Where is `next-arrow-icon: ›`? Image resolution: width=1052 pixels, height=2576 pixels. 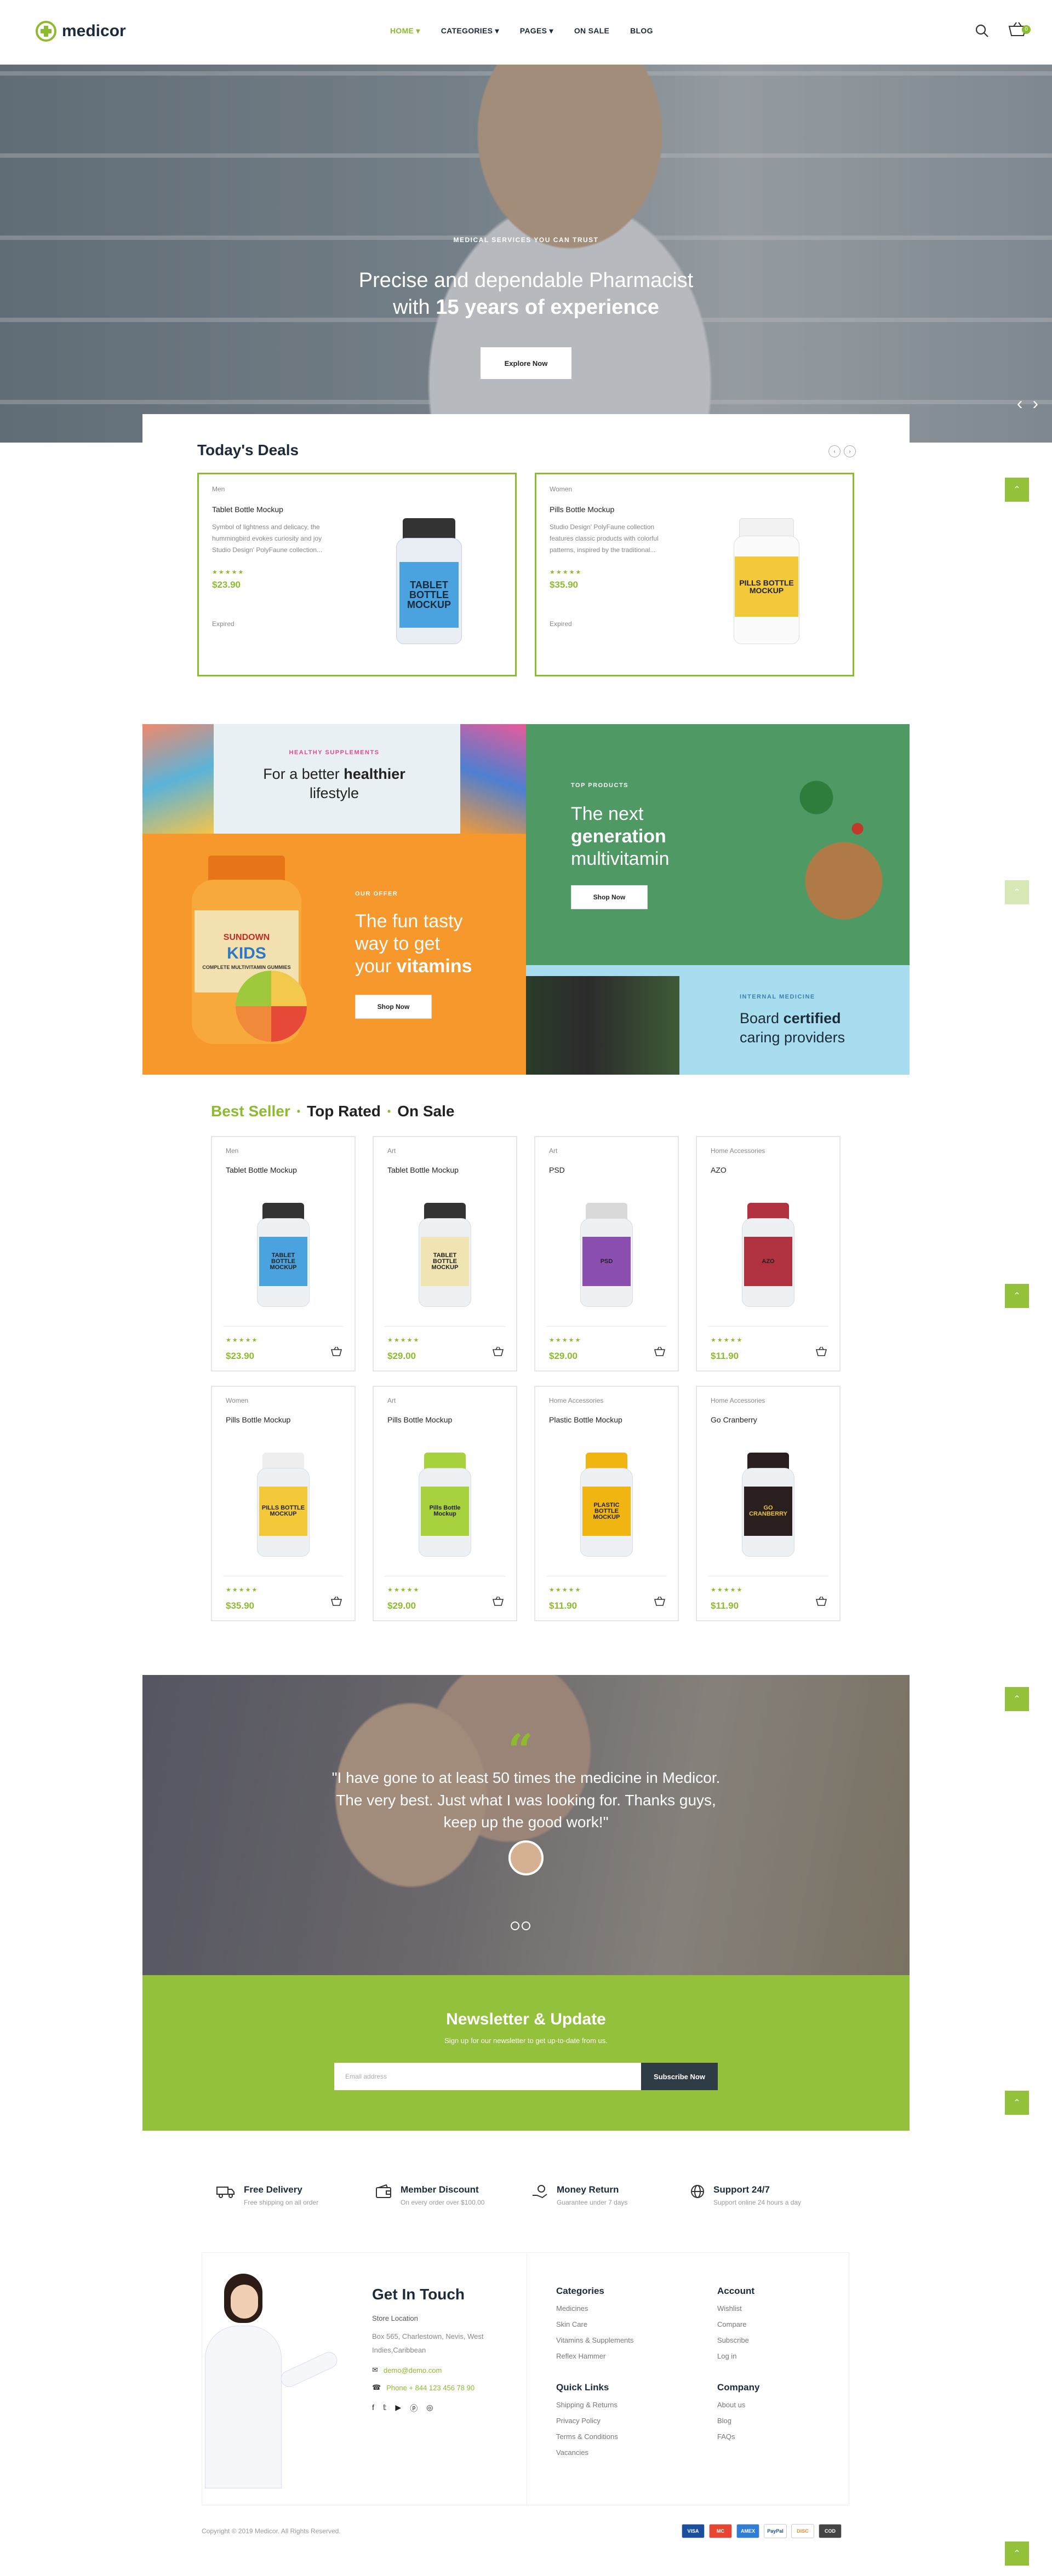 next-arrow-icon: › is located at coordinates (1035, 404).